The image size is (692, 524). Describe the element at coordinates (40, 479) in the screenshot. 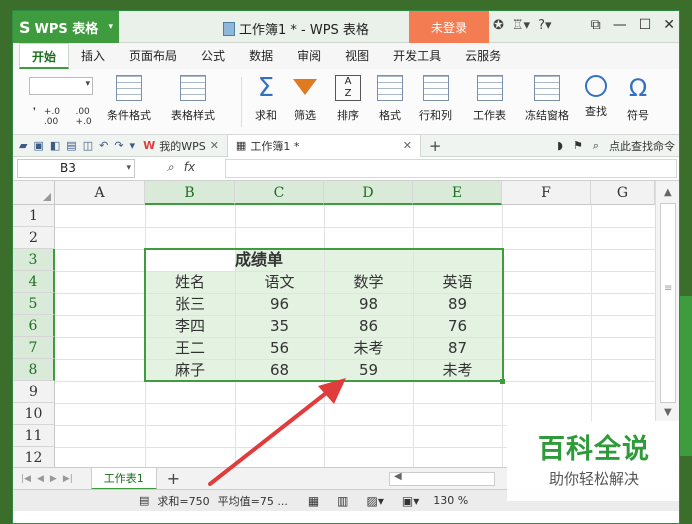

I see `prev-sheet-icon: ◀` at that location.